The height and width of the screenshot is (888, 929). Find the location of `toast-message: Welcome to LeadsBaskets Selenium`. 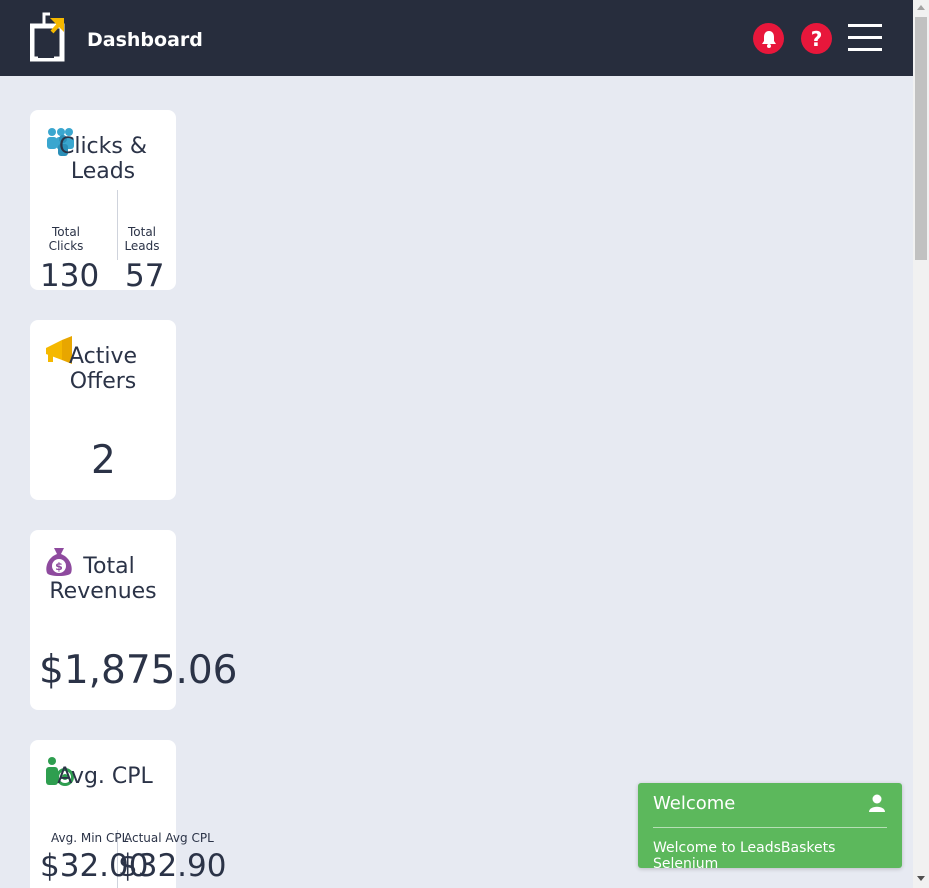

toast-message: Welcome to LeadsBaskets Selenium is located at coordinates (744, 856).